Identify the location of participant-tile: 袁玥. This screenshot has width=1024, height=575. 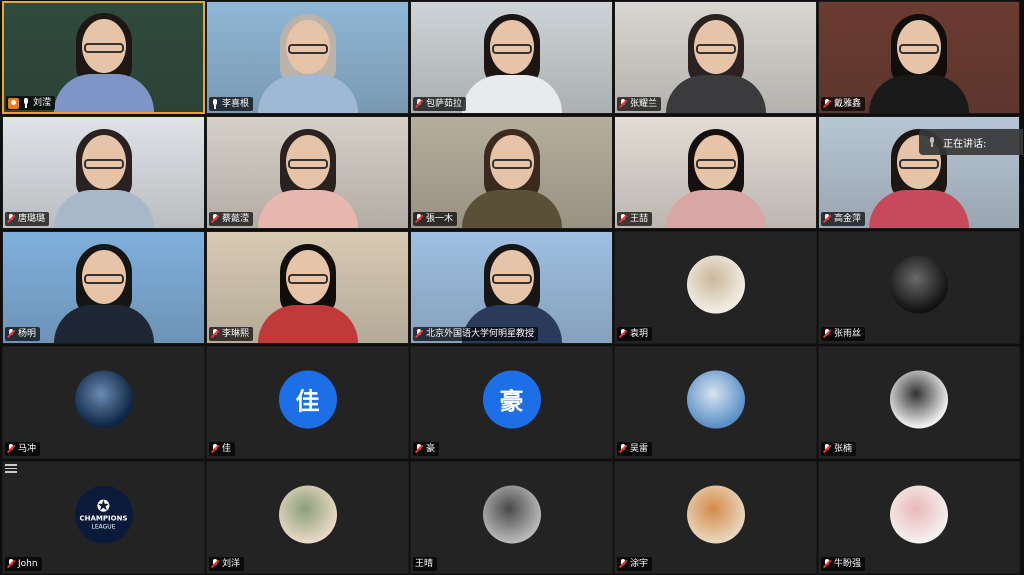
(715, 287).